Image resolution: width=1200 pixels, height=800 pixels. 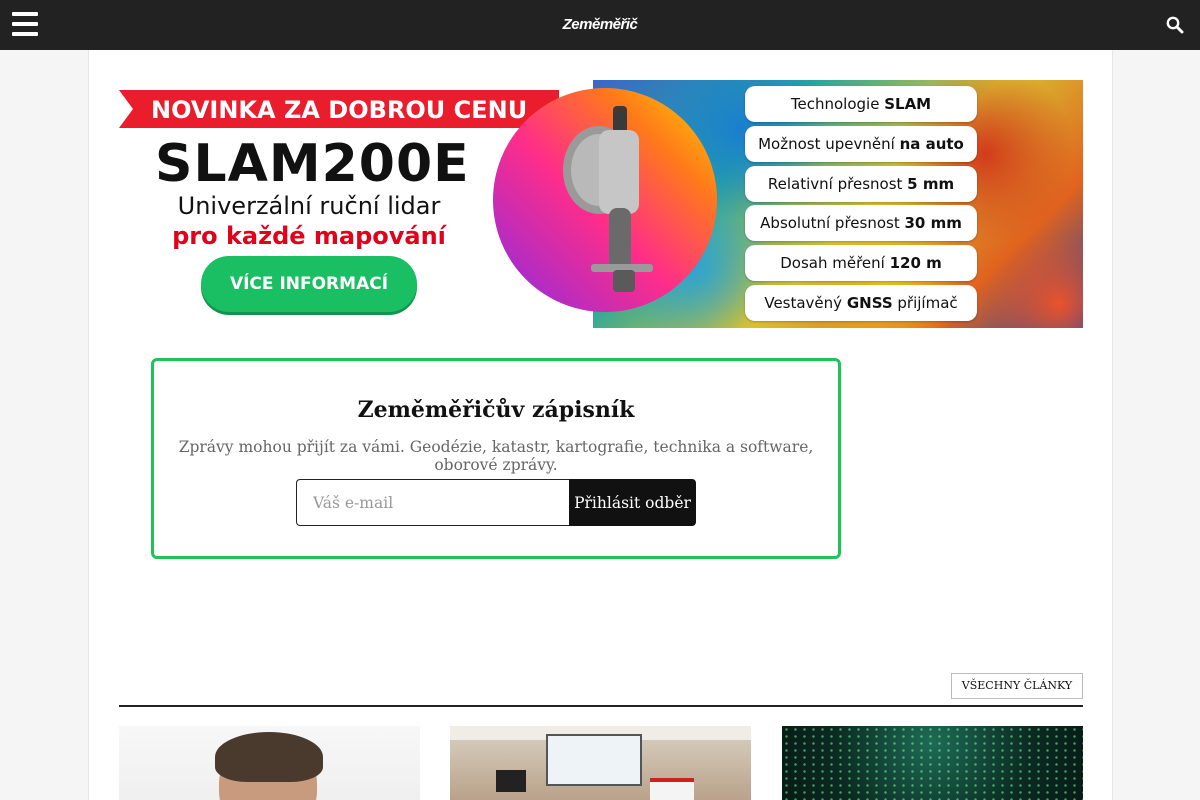 I want to click on digital-matrix-pattern, so click(x=932, y=763).